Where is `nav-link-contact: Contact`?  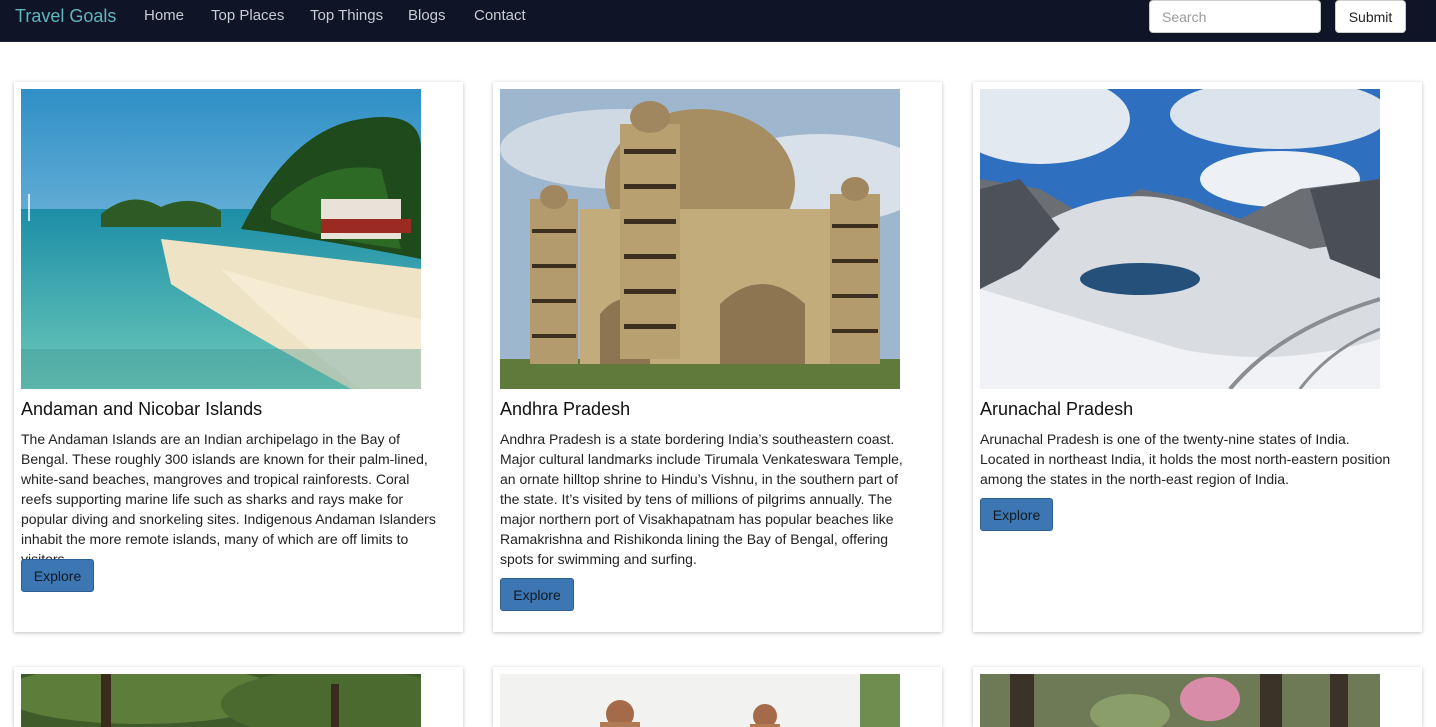 nav-link-contact: Contact is located at coordinates (500, 16).